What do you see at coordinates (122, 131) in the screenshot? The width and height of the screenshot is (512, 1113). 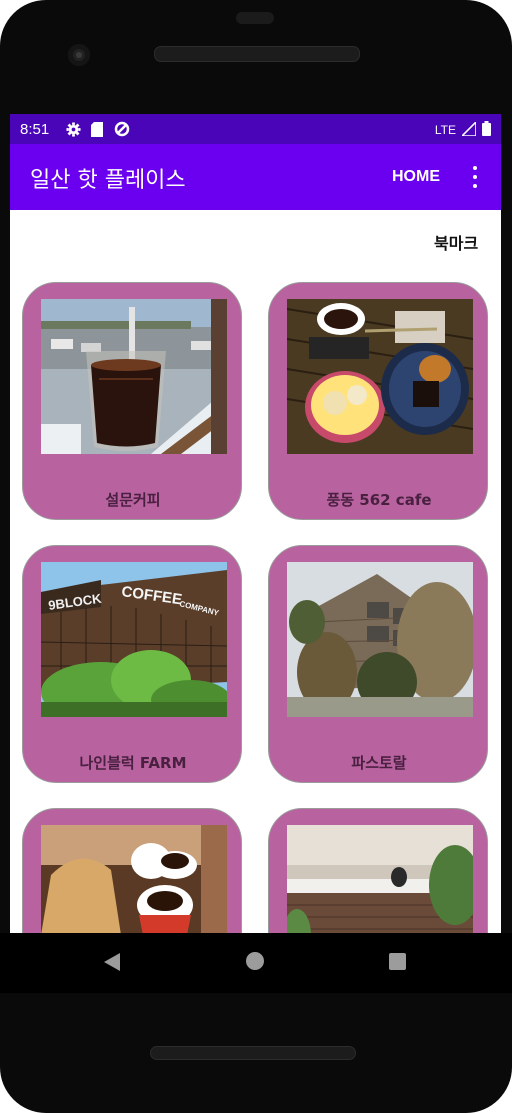 I see `data-saver-icon` at bounding box center [122, 131].